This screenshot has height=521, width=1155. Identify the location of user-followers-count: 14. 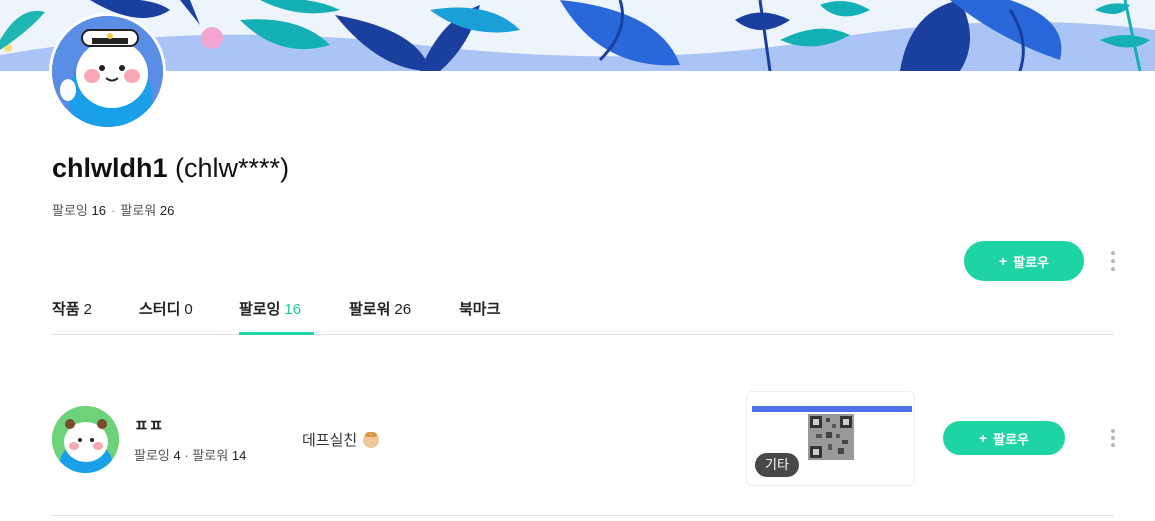
(239, 455).